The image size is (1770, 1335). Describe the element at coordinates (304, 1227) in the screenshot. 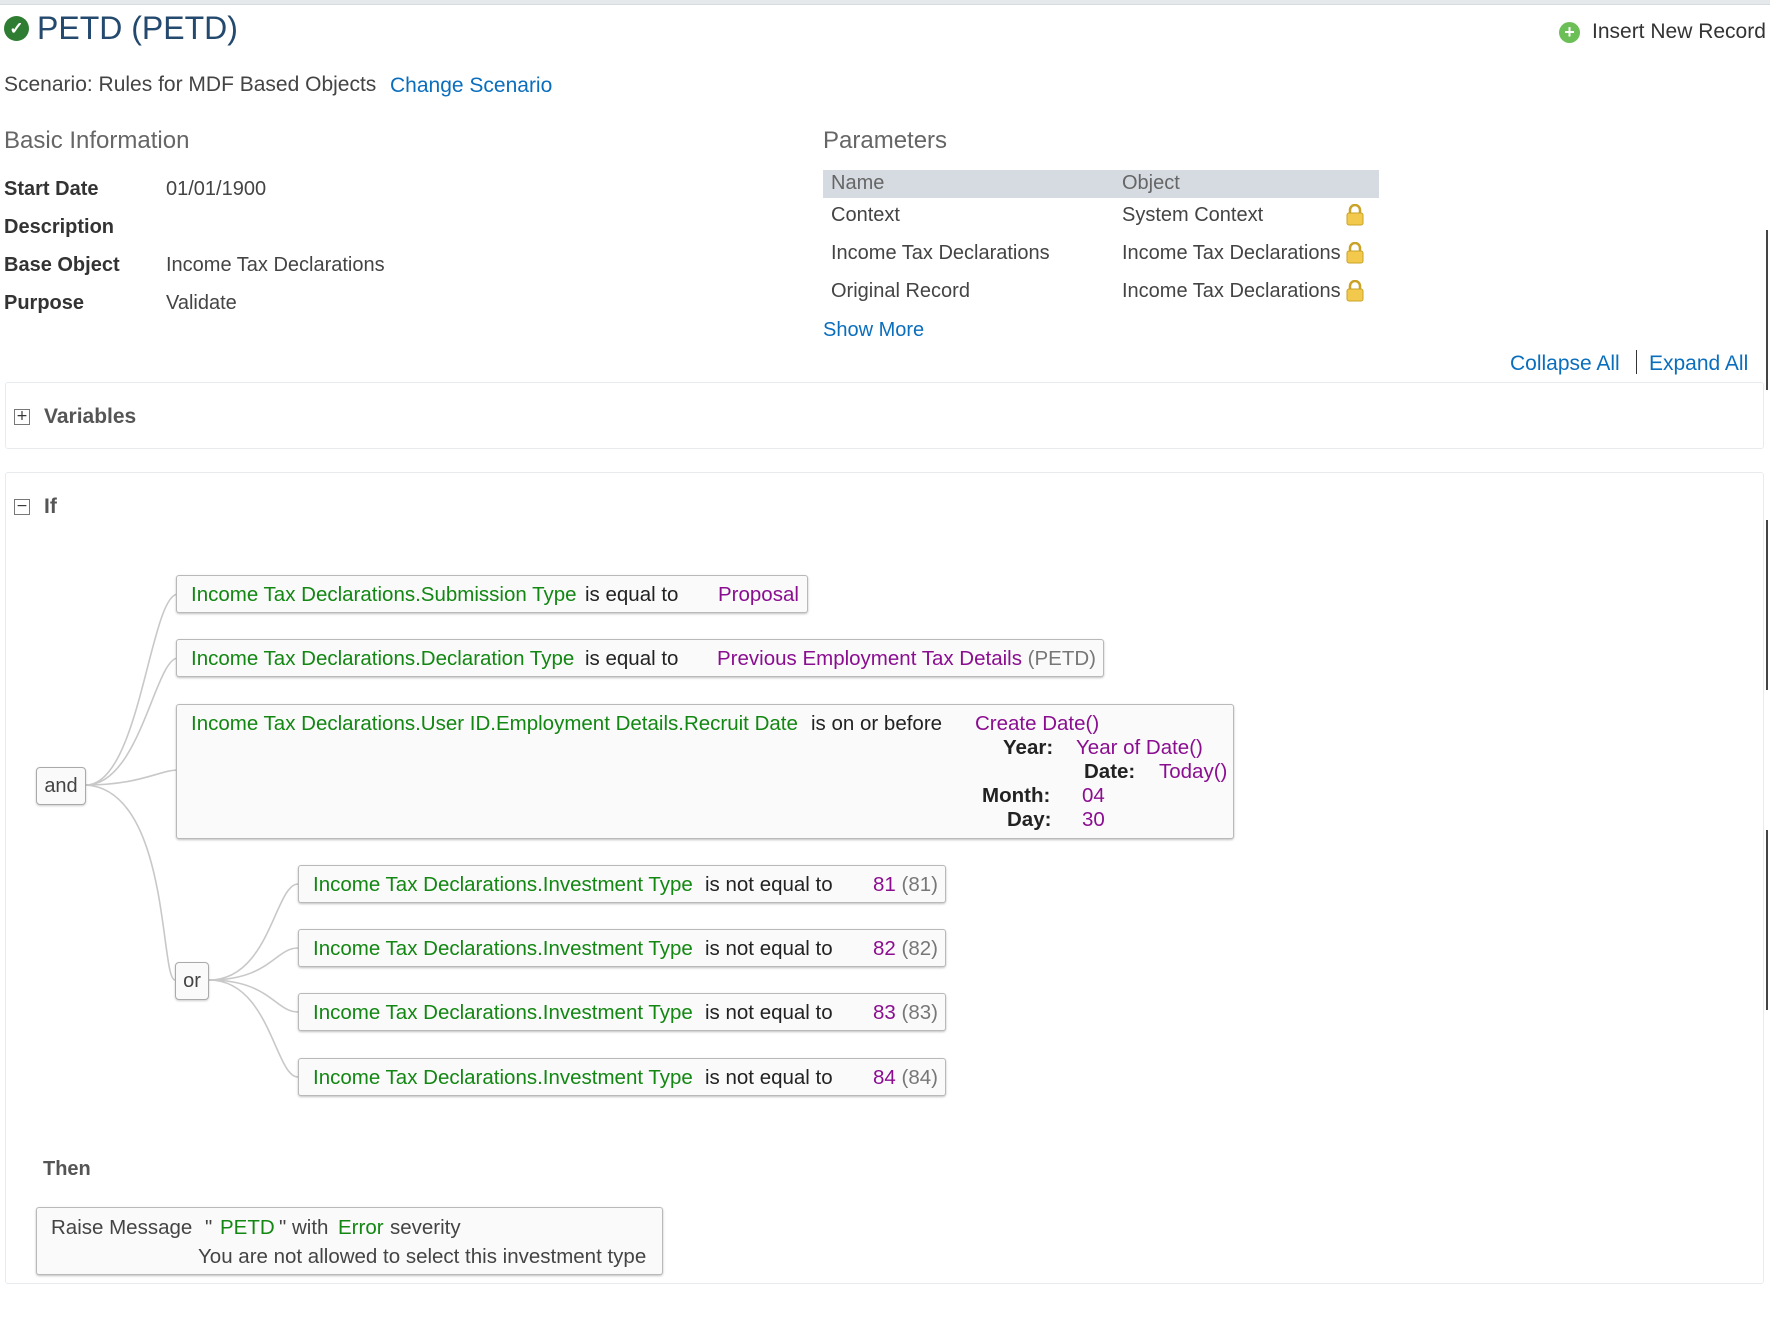

I see `message-quote-close: " with` at that location.